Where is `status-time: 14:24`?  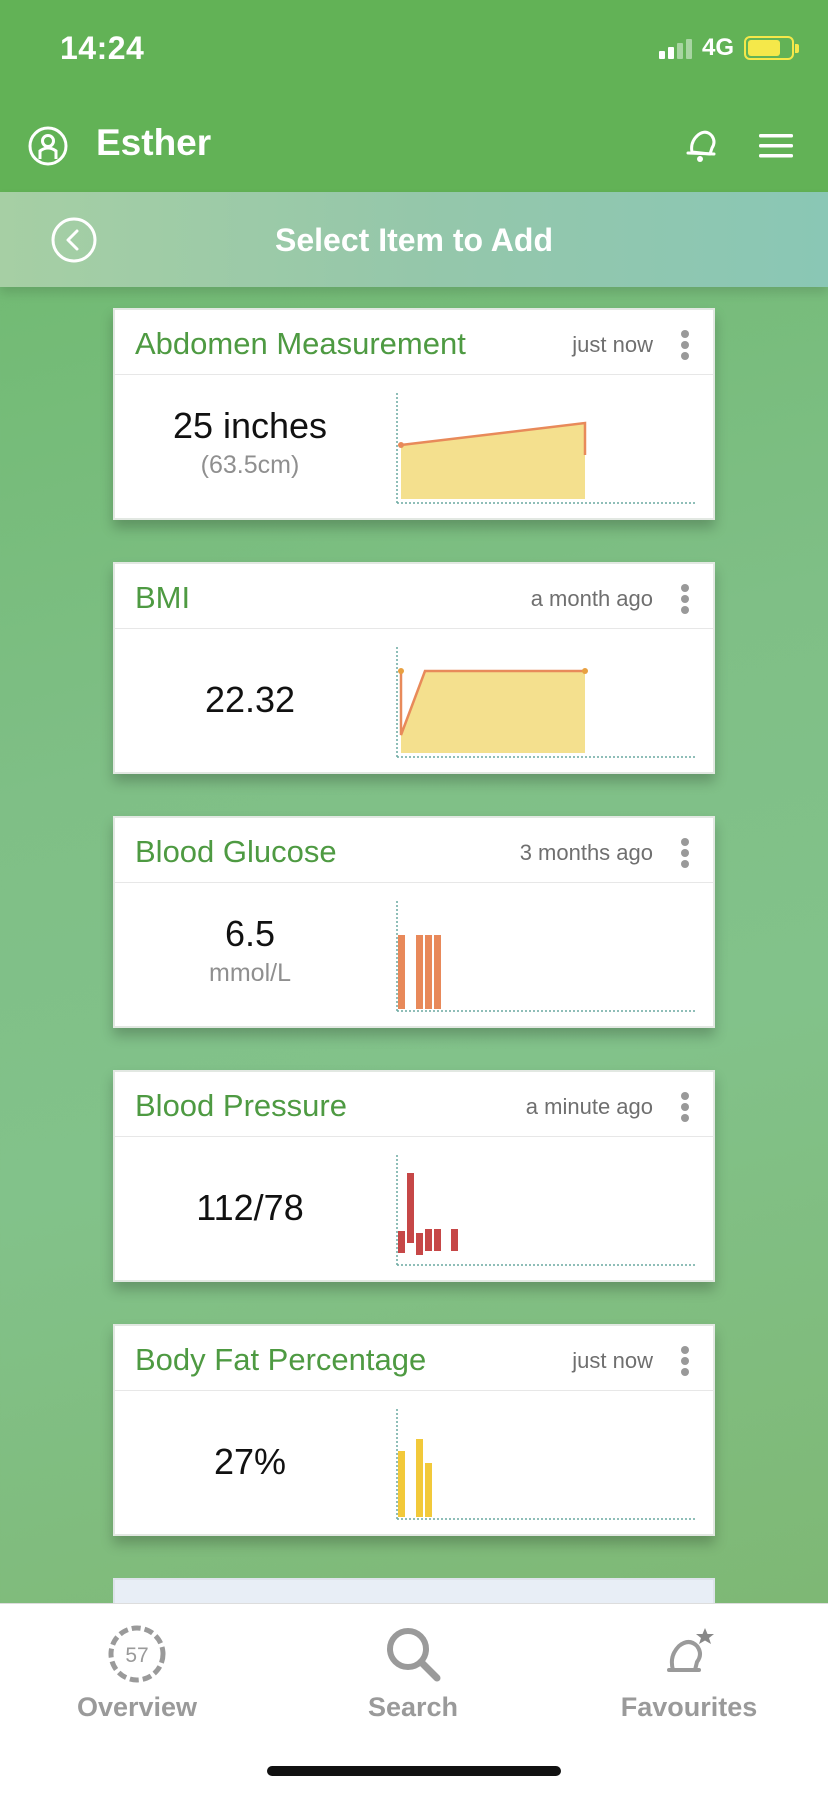
status-time: 14:24 is located at coordinates (102, 48).